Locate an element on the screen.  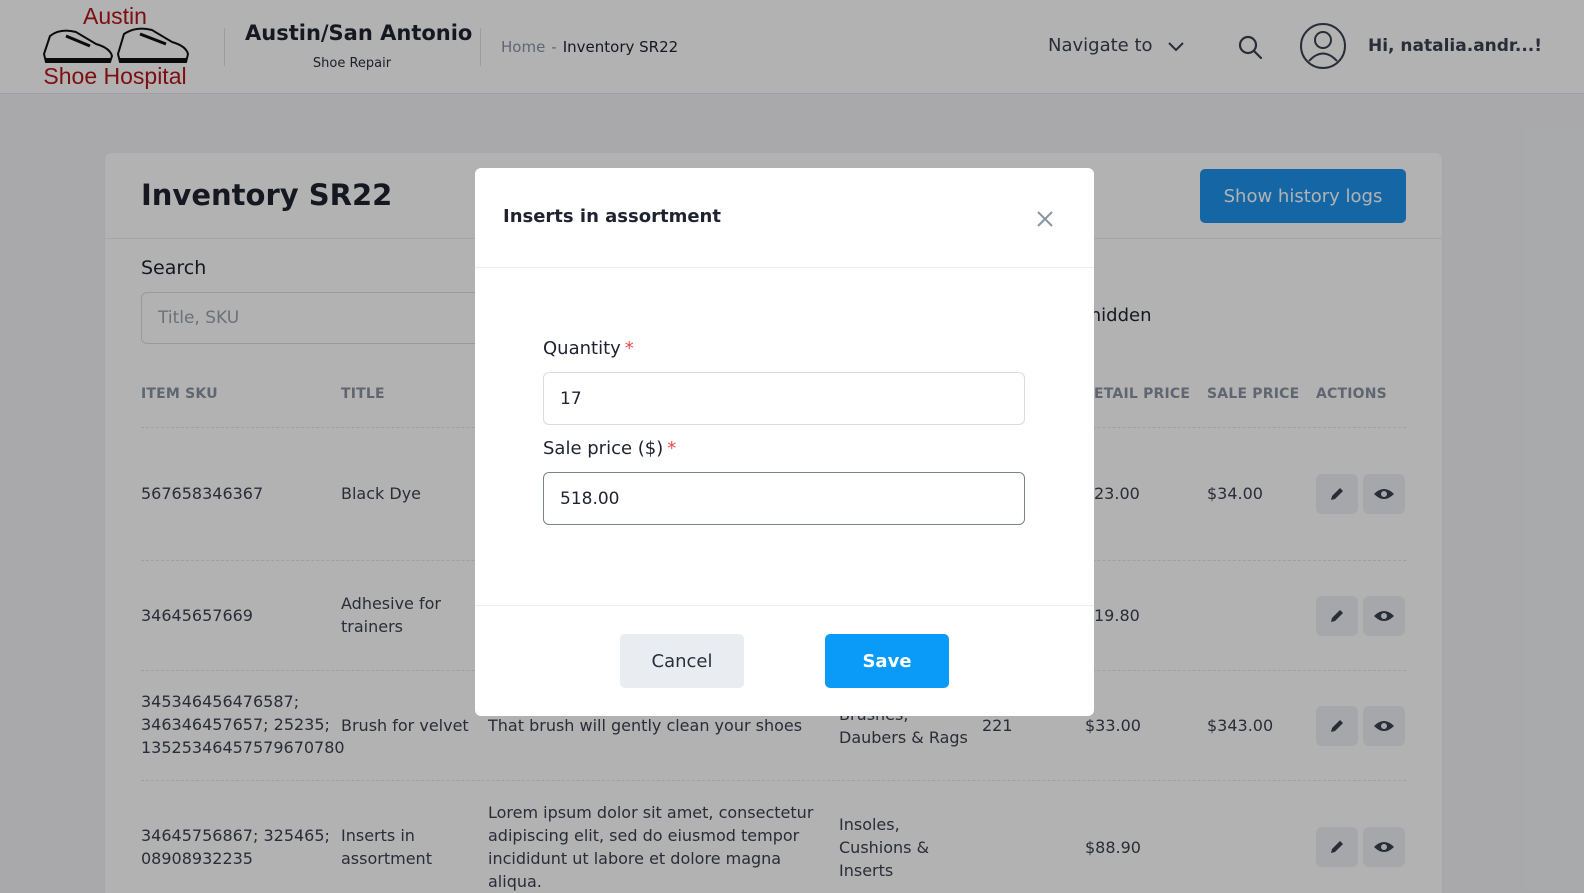
close-icon is located at coordinates (1045, 219).